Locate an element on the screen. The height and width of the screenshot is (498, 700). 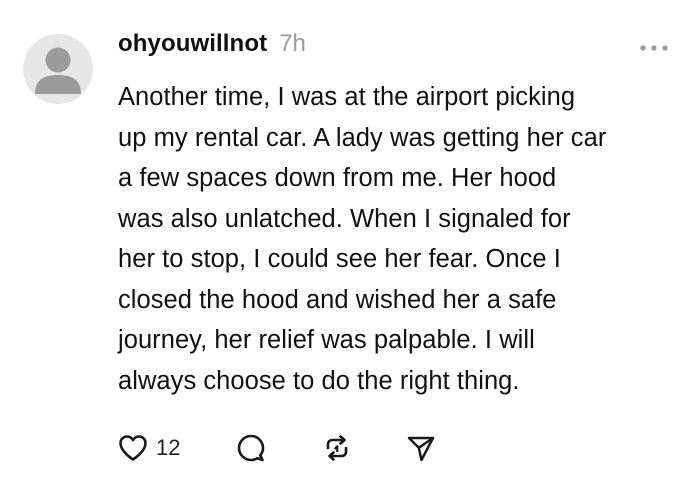
more-options-icon is located at coordinates (654, 48).